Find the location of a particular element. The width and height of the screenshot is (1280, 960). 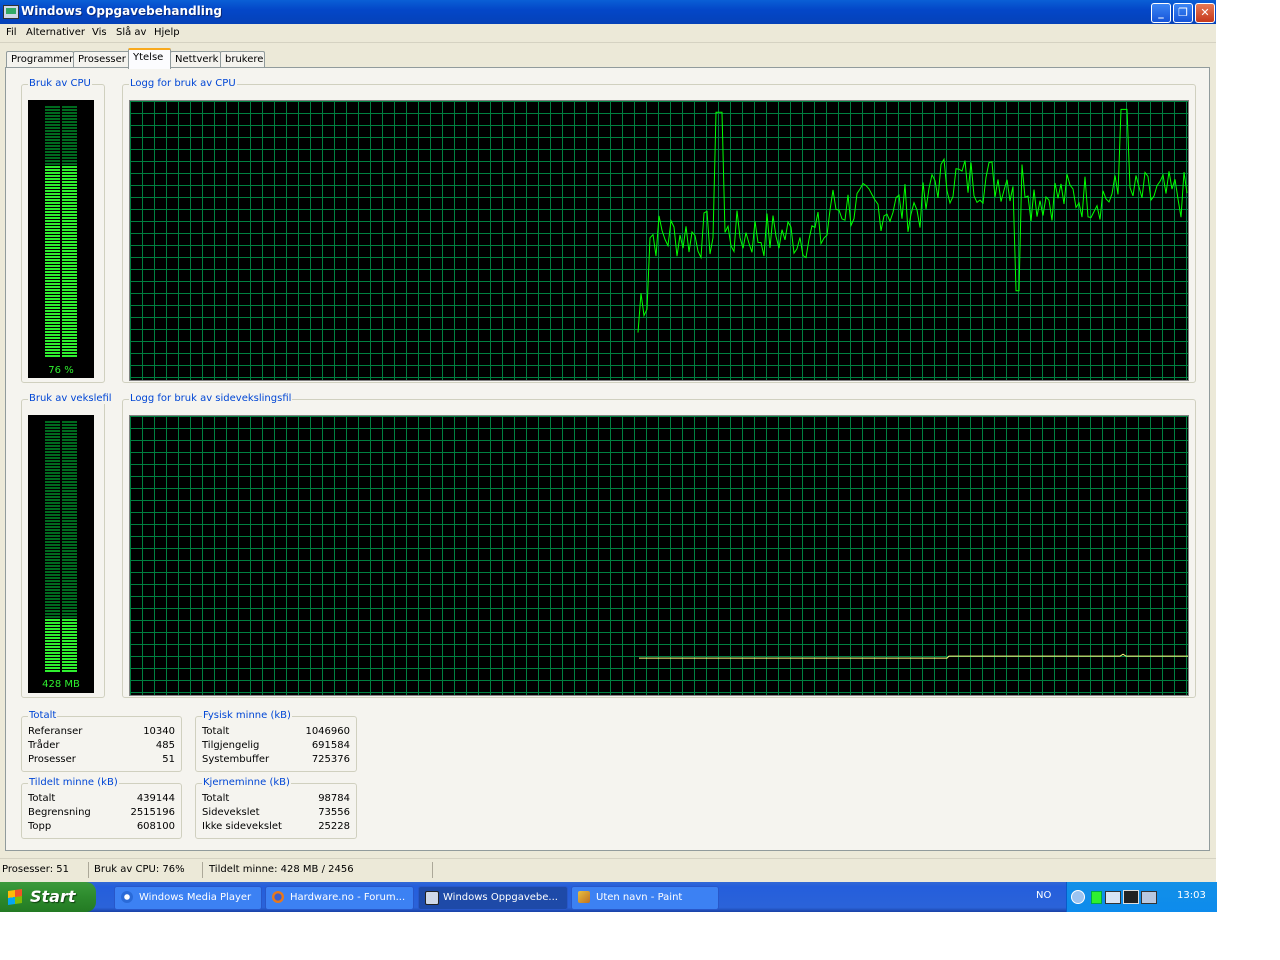

start-button: Start is located at coordinates (48, 897).